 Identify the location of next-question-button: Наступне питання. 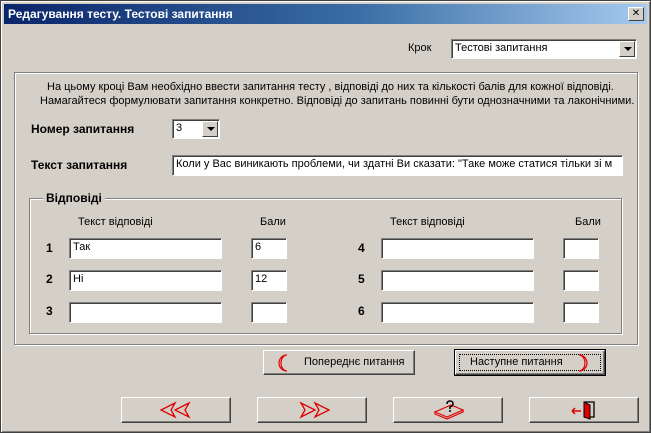
(530, 362).